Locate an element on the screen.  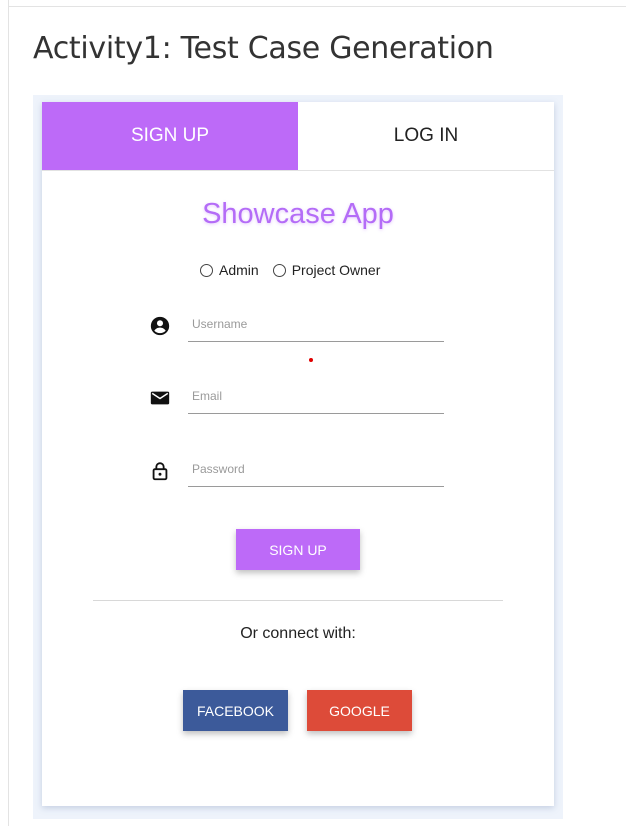
radio-admin-label: Admin is located at coordinates (239, 270).